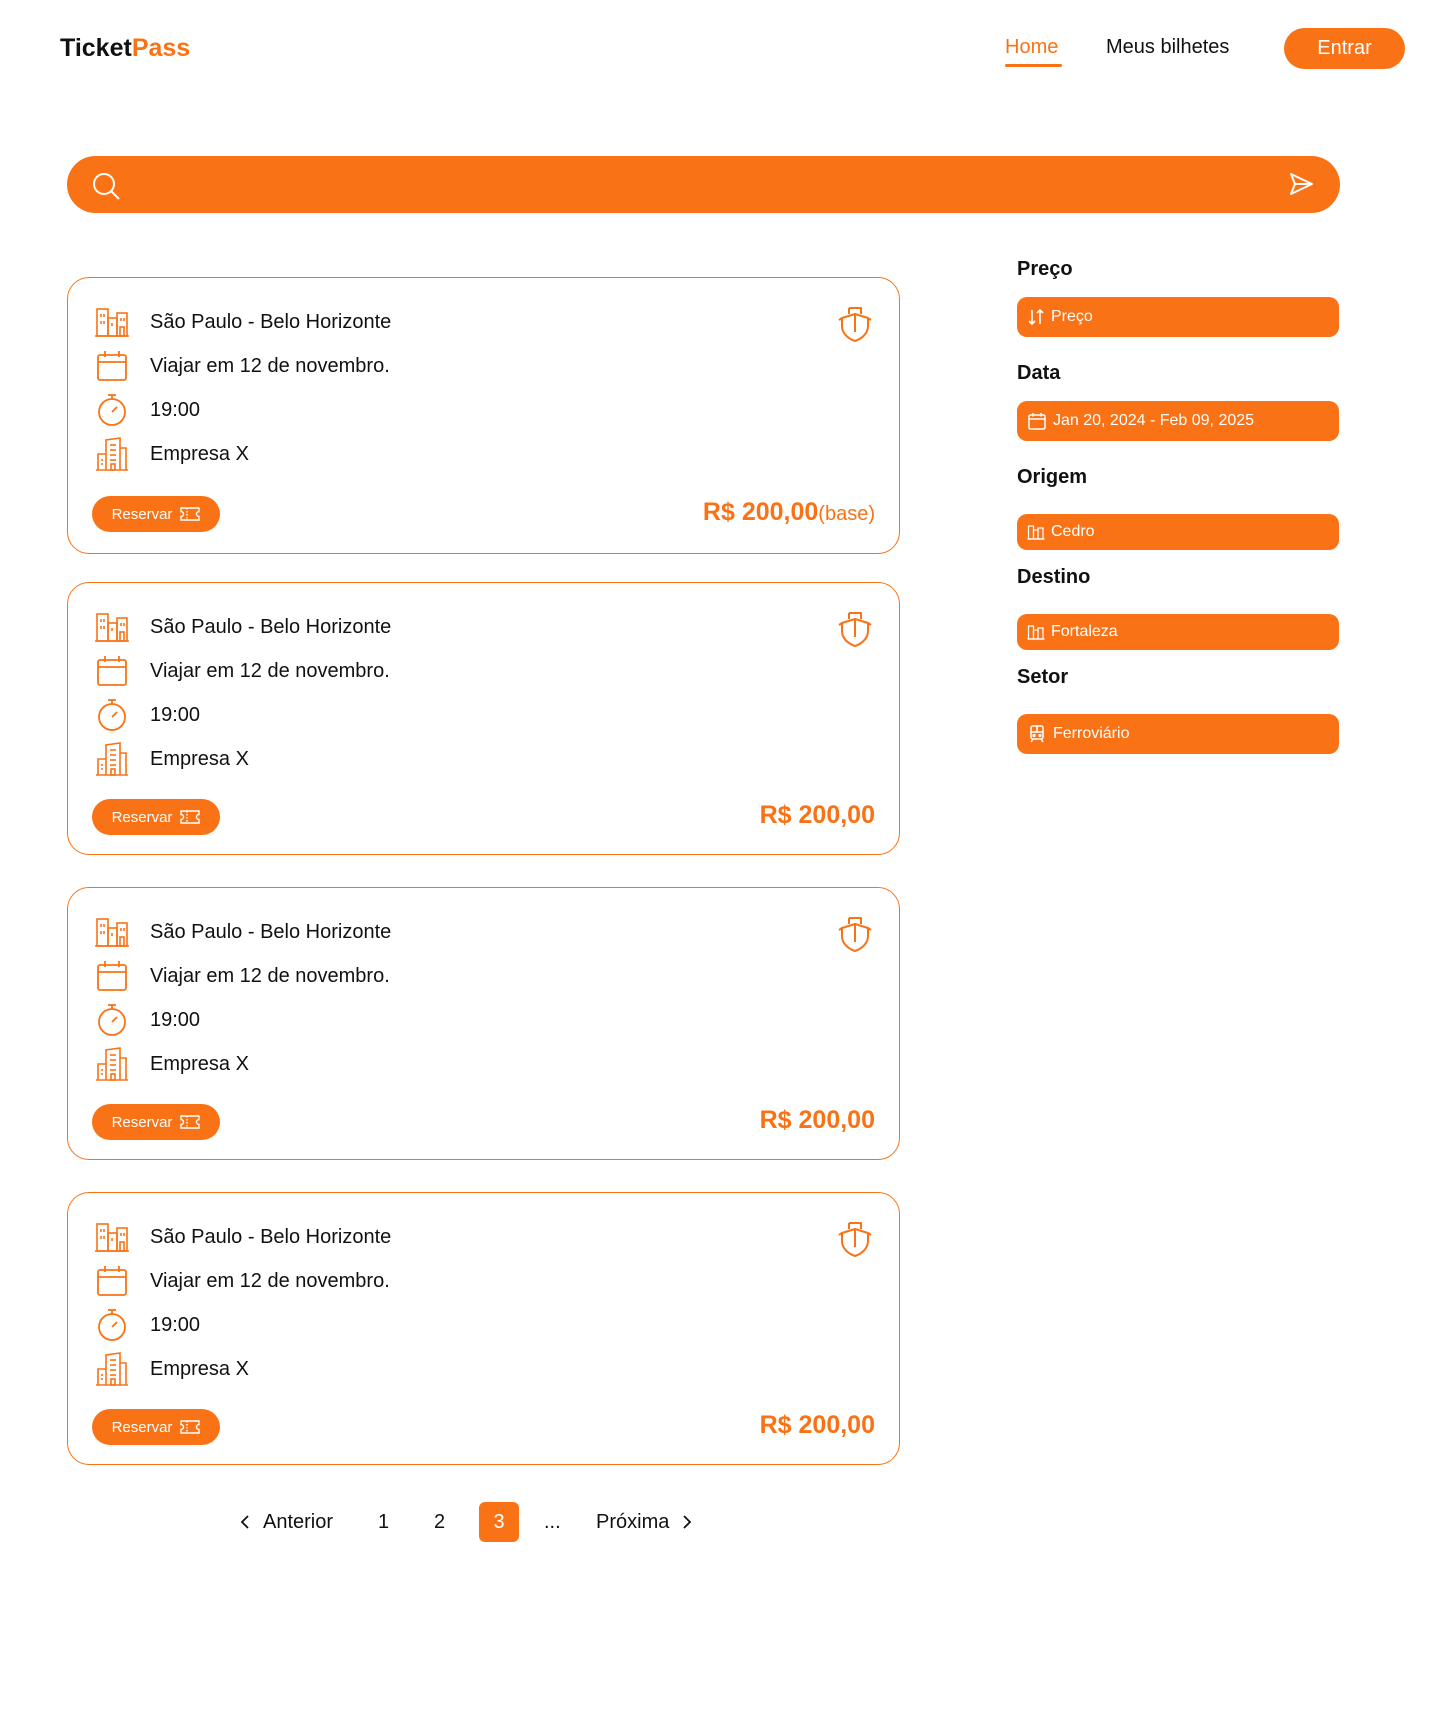 Image resolution: width=1440 pixels, height=1732 pixels. I want to click on filter-origin-value: Cedro, so click(1073, 531).